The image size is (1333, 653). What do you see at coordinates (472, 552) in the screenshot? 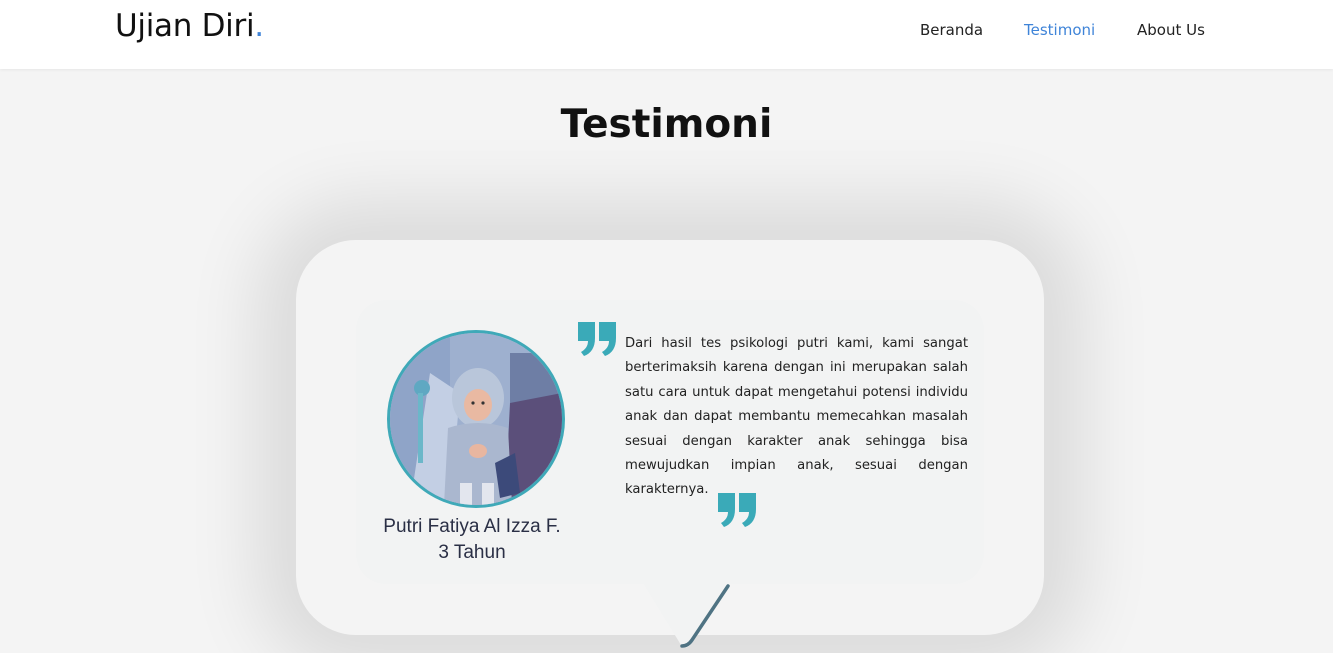
I see `author-age: 3 Tahun` at bounding box center [472, 552].